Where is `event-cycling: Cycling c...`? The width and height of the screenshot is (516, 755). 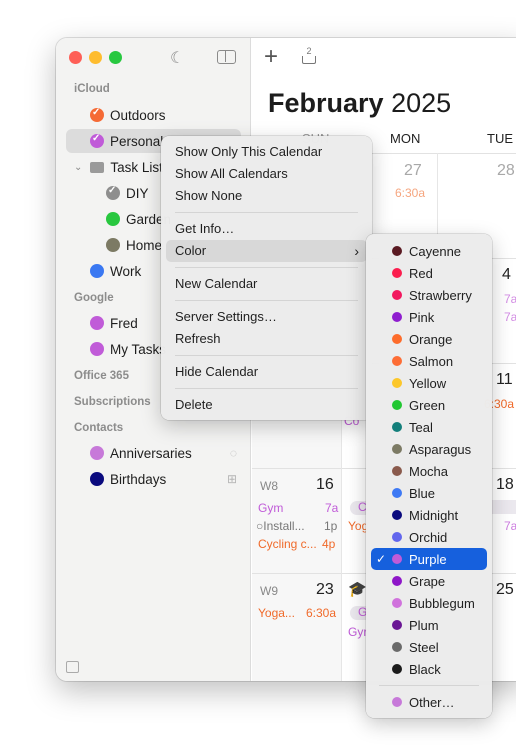
event-cycling: Cycling c... is located at coordinates (287, 544).